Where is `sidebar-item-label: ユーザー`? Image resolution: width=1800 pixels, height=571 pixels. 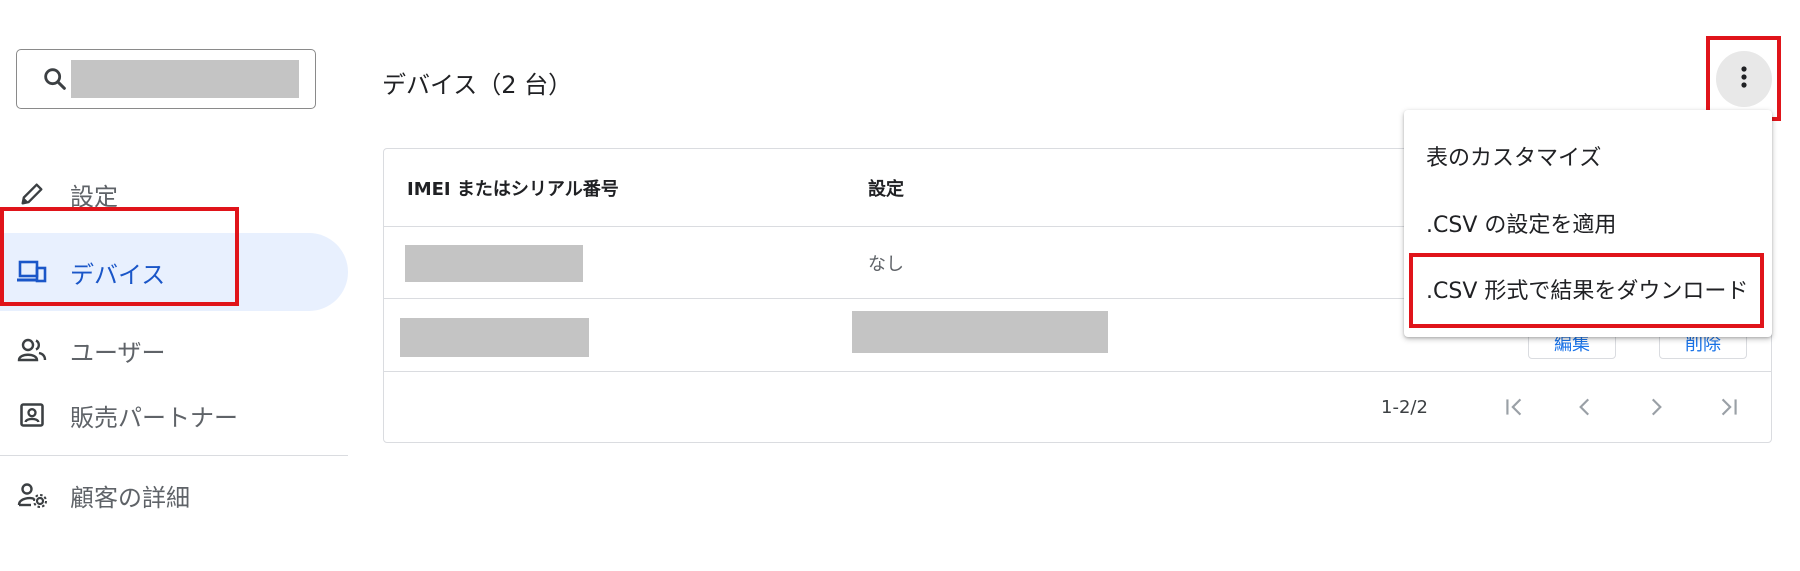 sidebar-item-label: ユーザー is located at coordinates (118, 352).